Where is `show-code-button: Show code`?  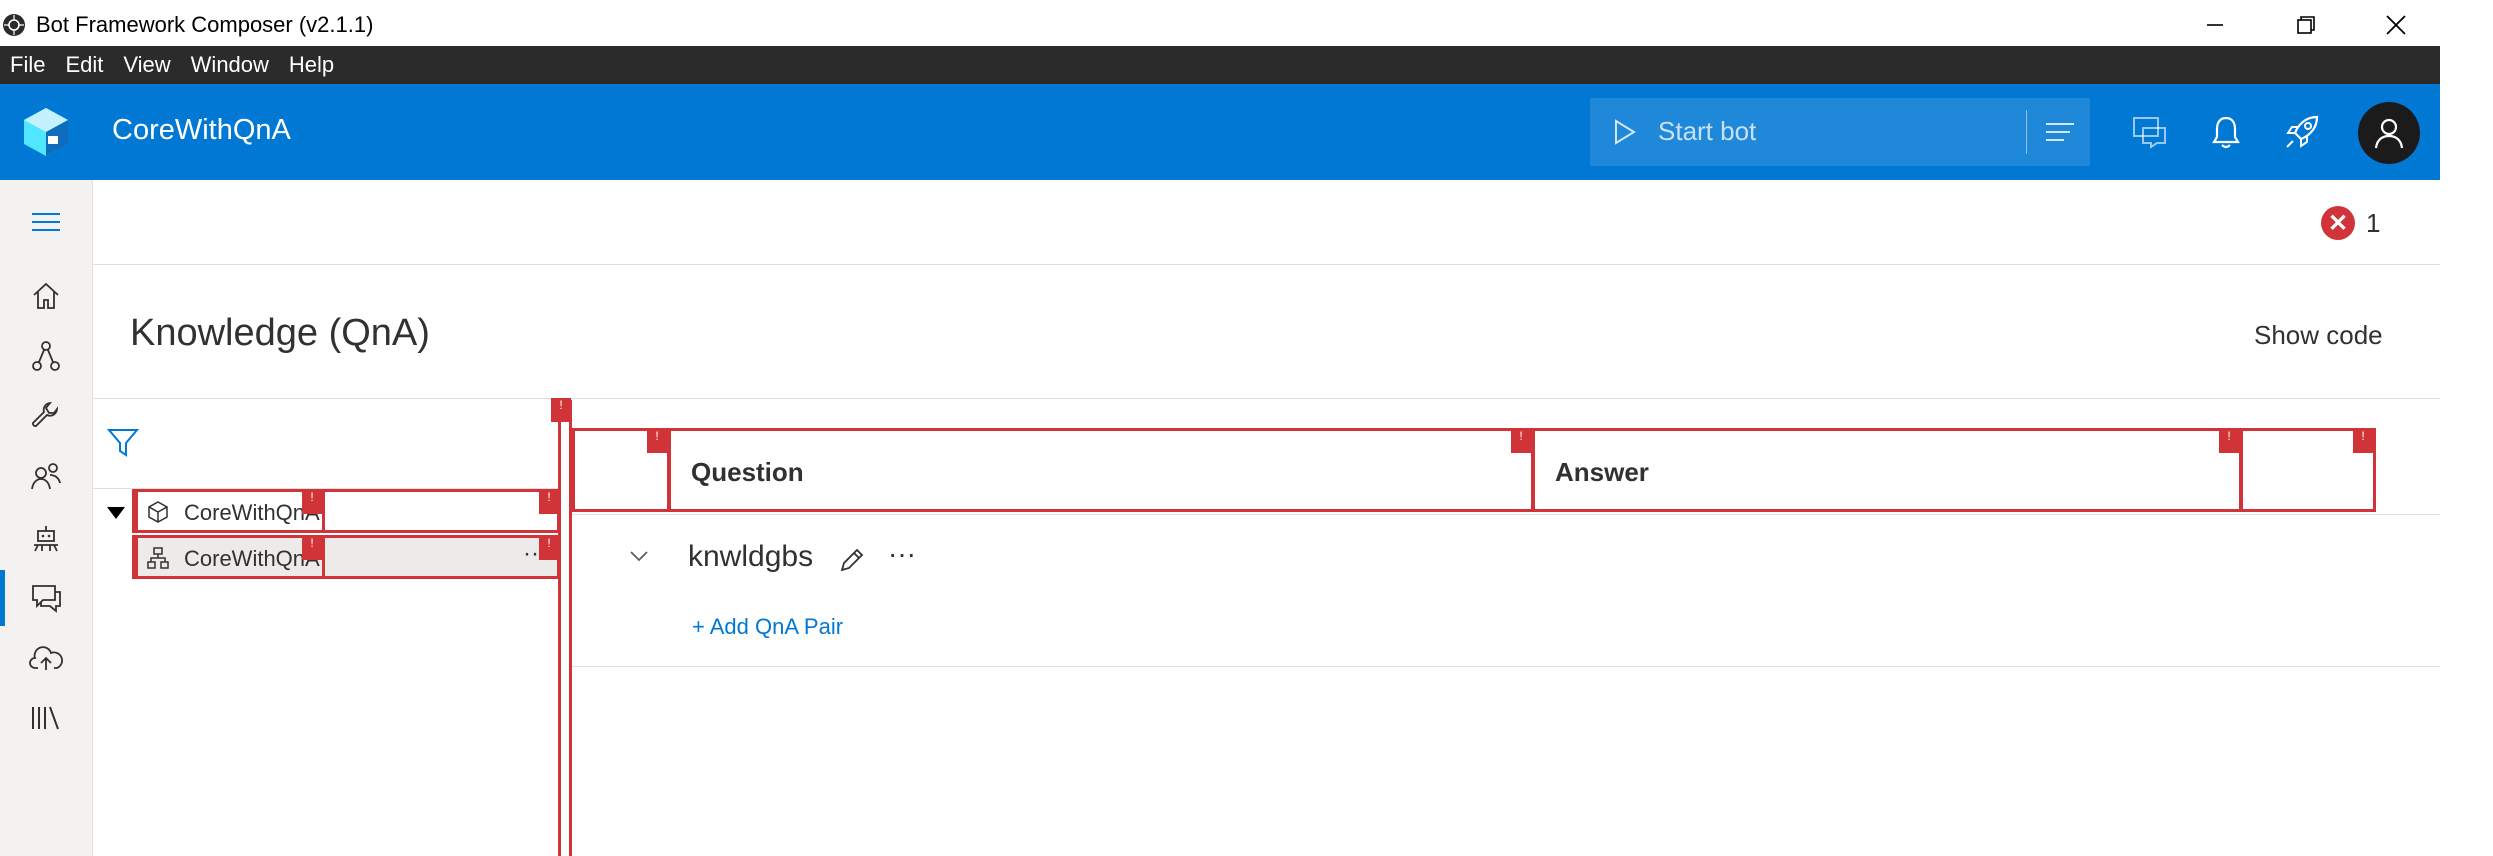 show-code-button: Show code is located at coordinates (2318, 335).